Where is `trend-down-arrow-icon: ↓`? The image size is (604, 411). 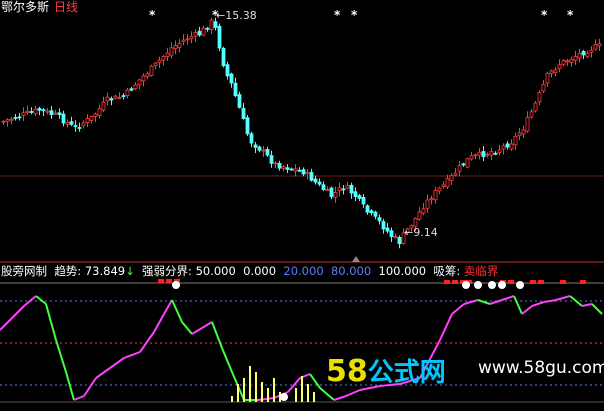
trend-down-arrow-icon: ↓ is located at coordinates (130, 271).